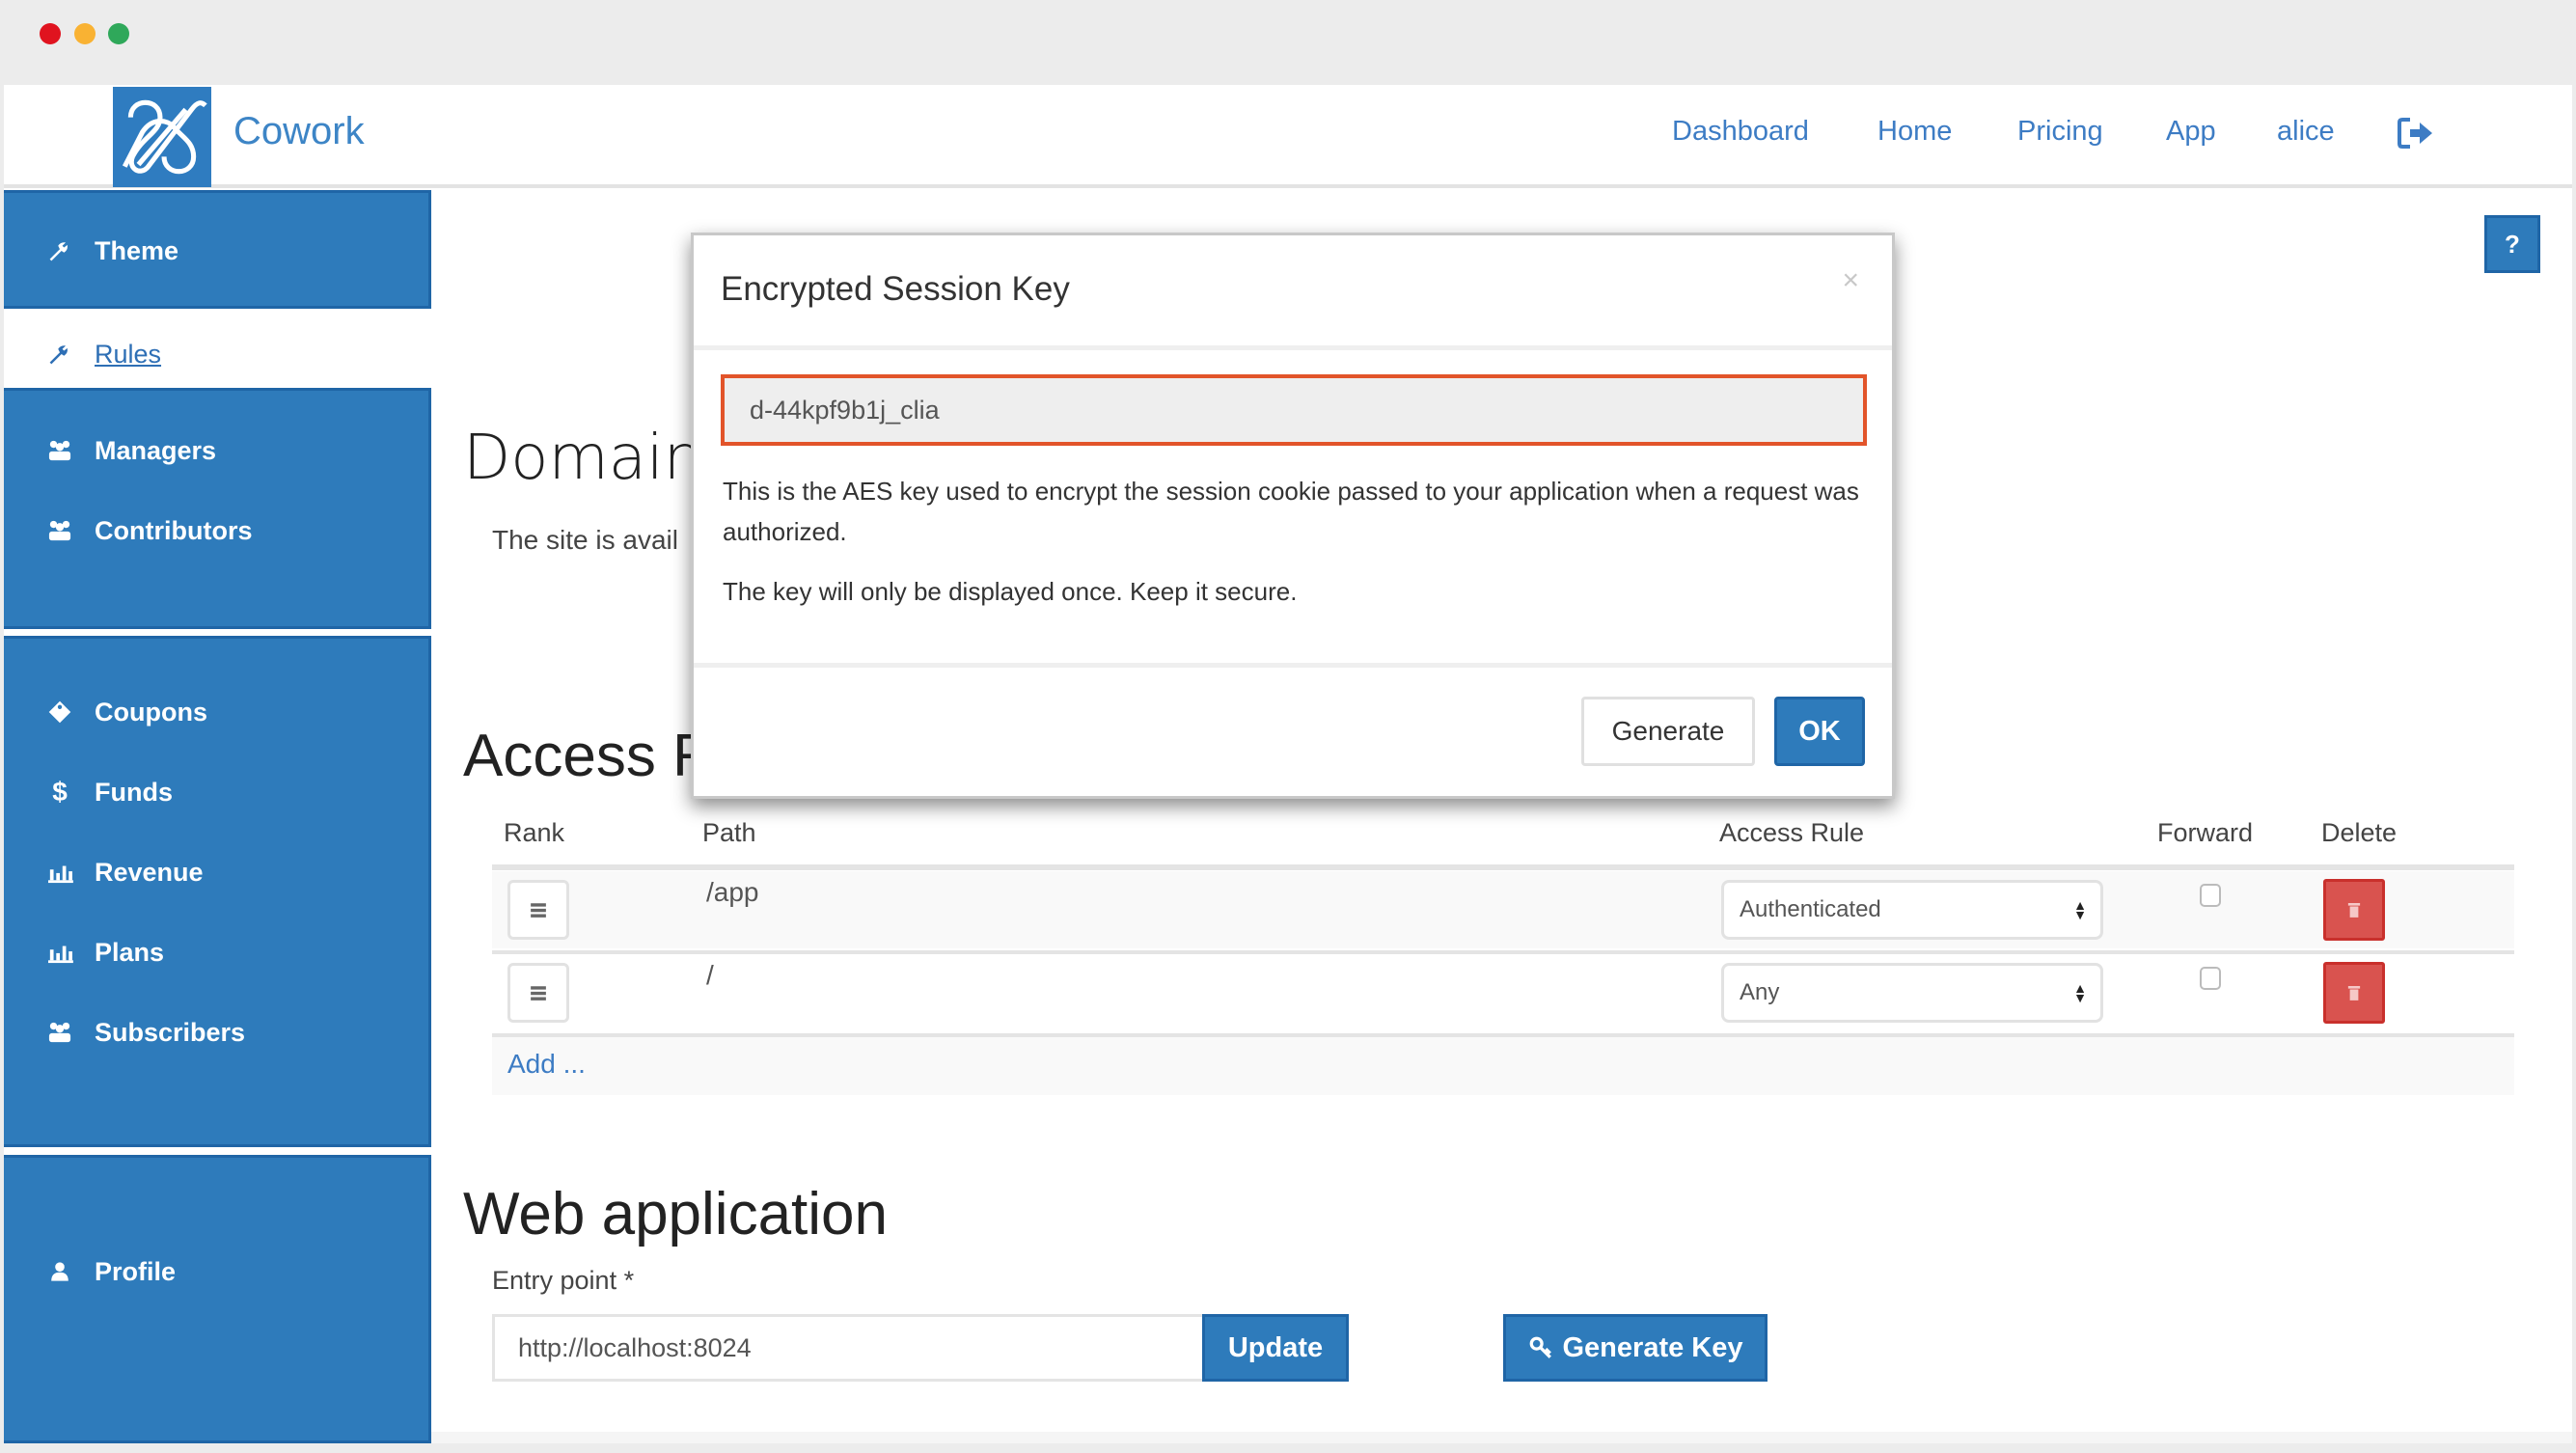 This screenshot has width=2576, height=1453. Describe the element at coordinates (119, 33) in the screenshot. I see `maximize-window-button` at that location.